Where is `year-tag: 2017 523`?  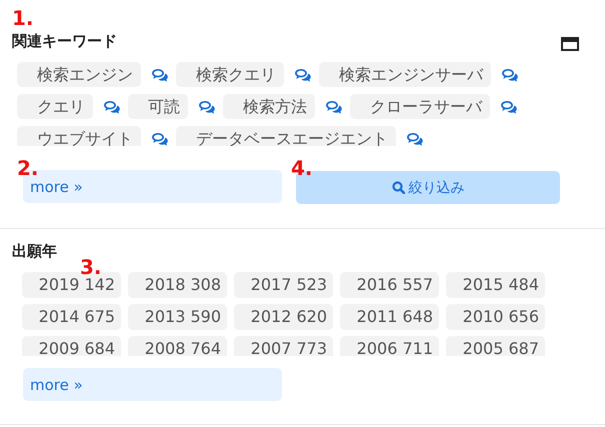
year-tag: 2017 523 is located at coordinates (283, 285).